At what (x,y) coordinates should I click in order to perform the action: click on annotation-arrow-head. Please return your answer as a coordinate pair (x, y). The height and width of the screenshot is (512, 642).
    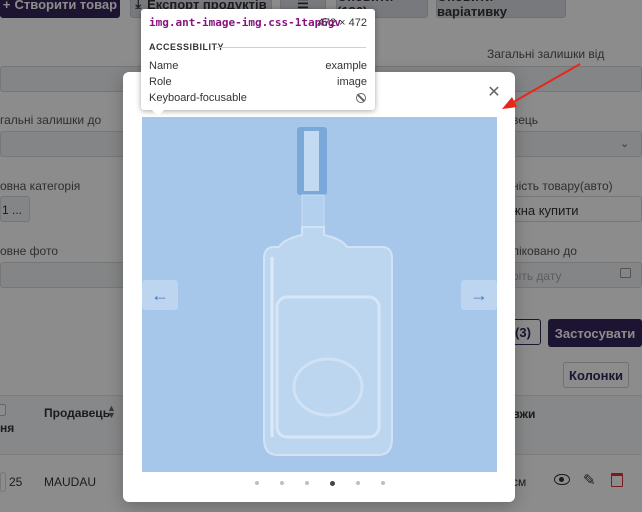
    Looking at the image, I should click on (509, 103).